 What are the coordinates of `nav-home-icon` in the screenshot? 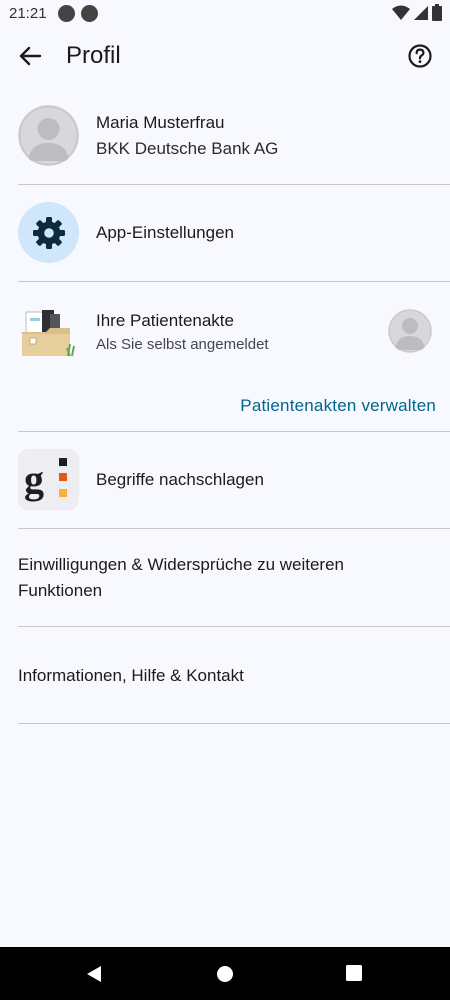 It's located at (225, 974).